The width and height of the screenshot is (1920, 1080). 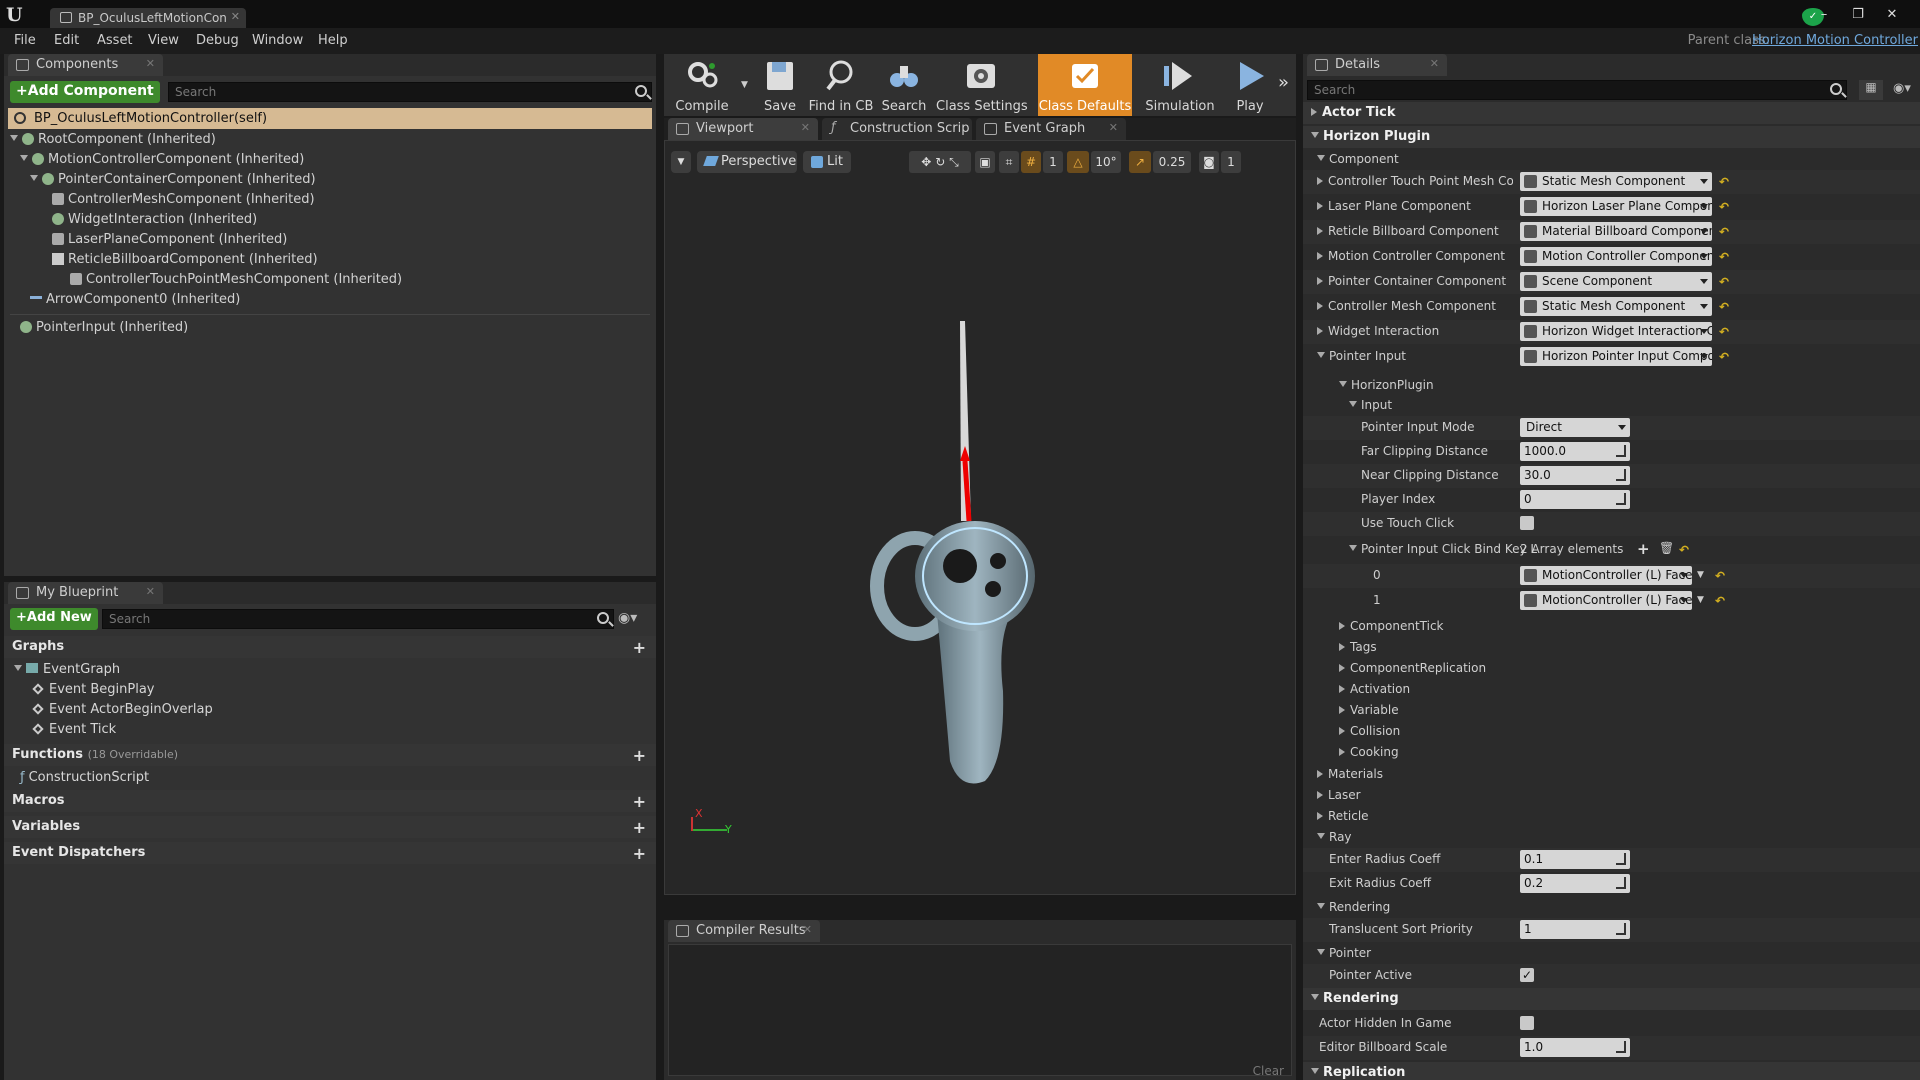 What do you see at coordinates (67, 669) in the screenshot?
I see `event-graph-item: EventGraph` at bounding box center [67, 669].